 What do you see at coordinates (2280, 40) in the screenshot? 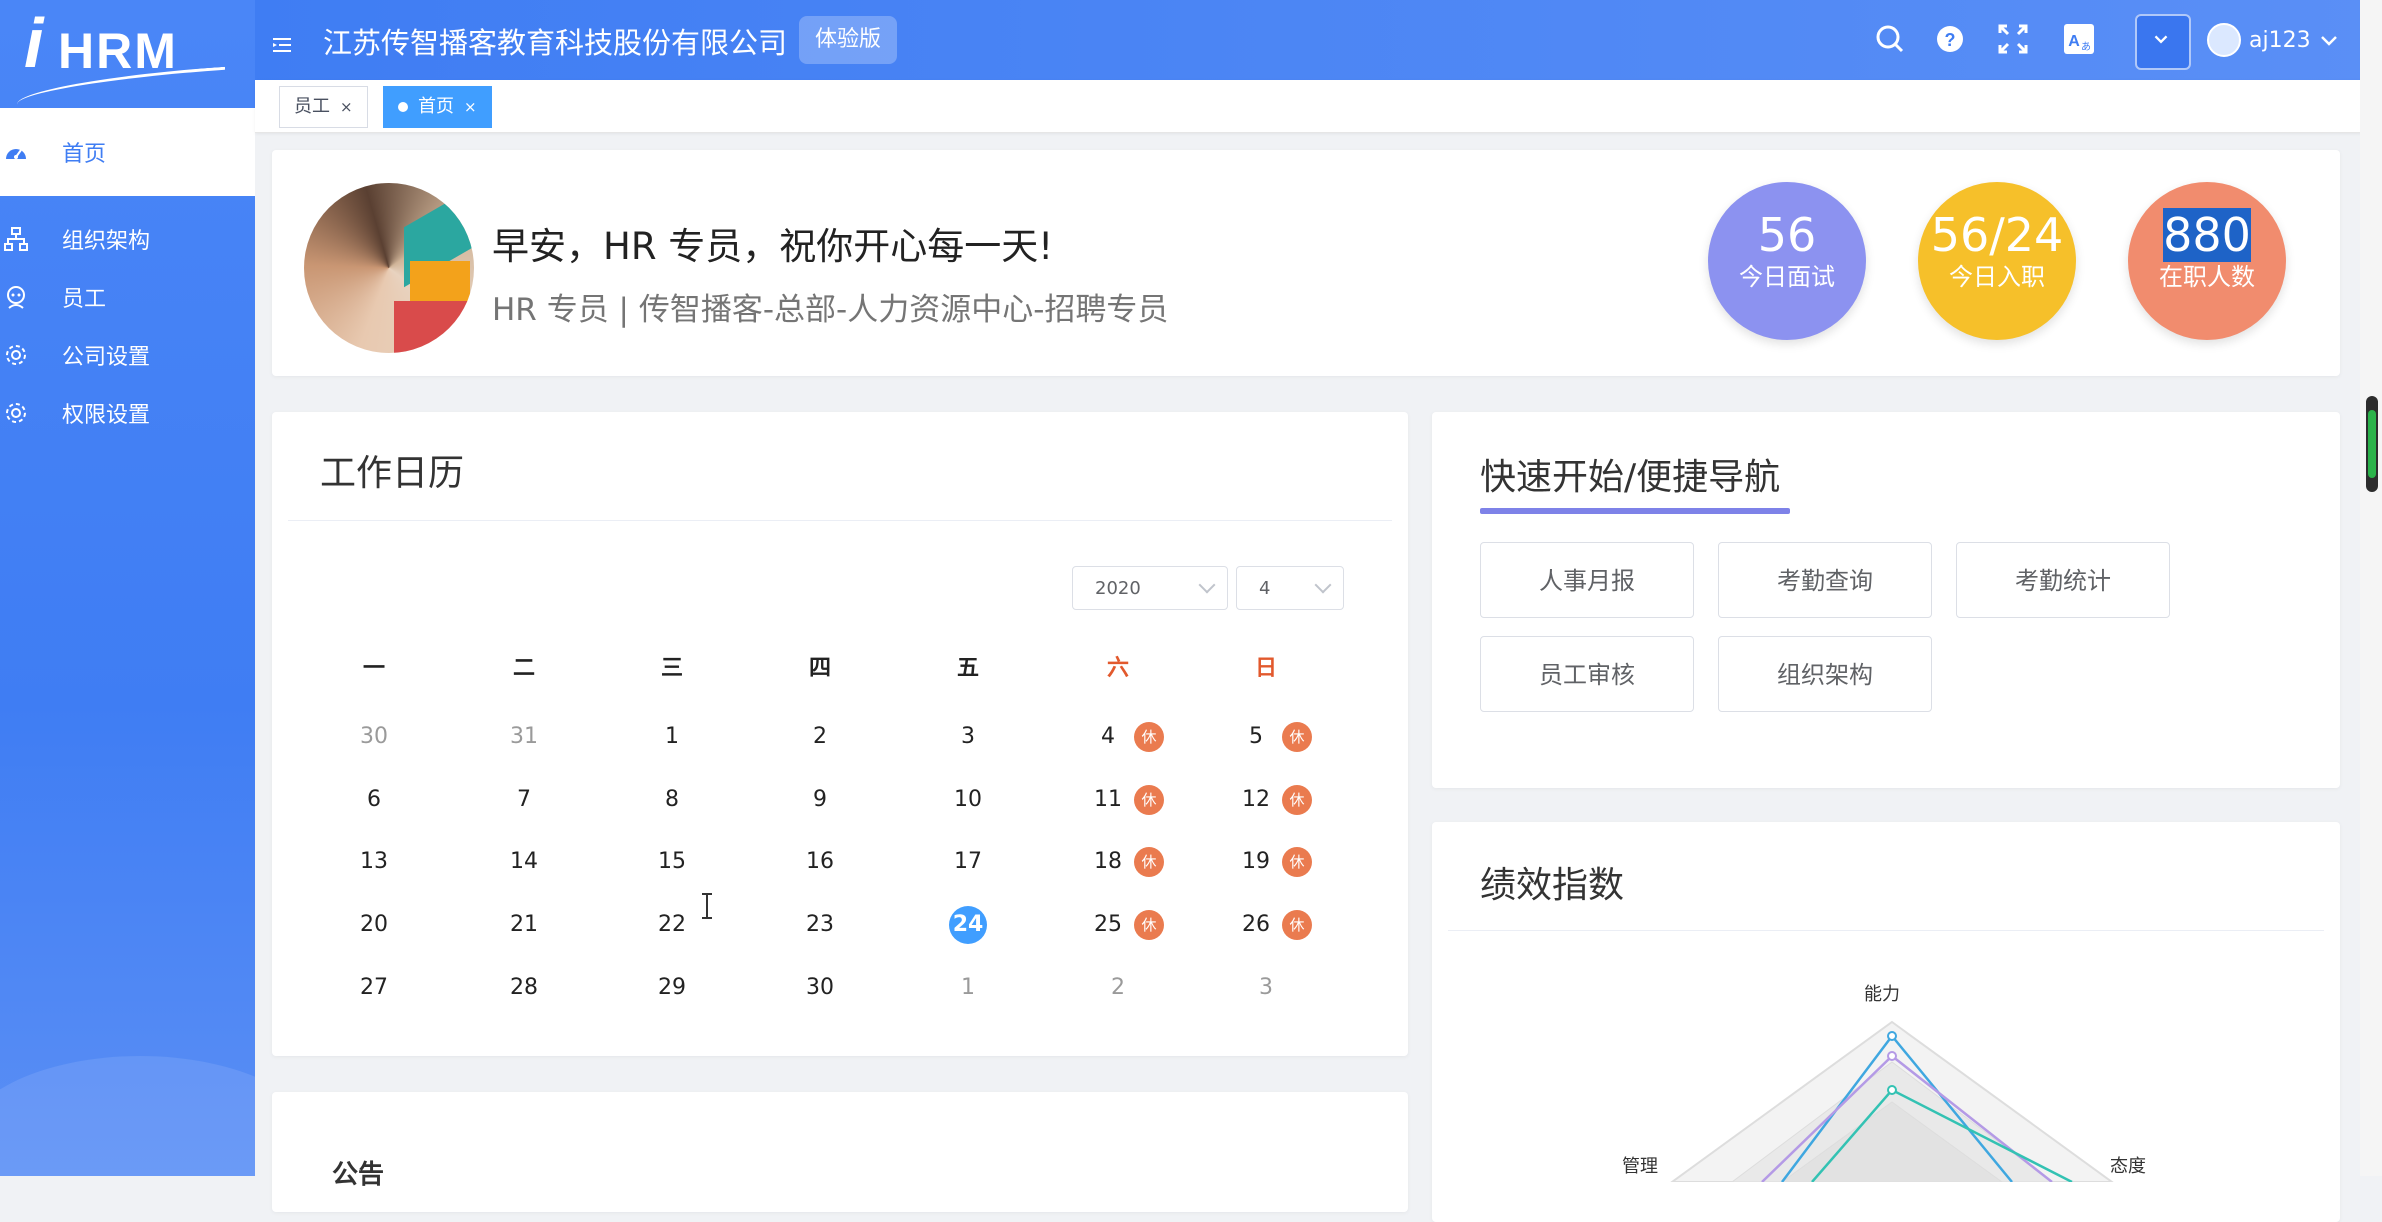
I see `username: aj123` at bounding box center [2280, 40].